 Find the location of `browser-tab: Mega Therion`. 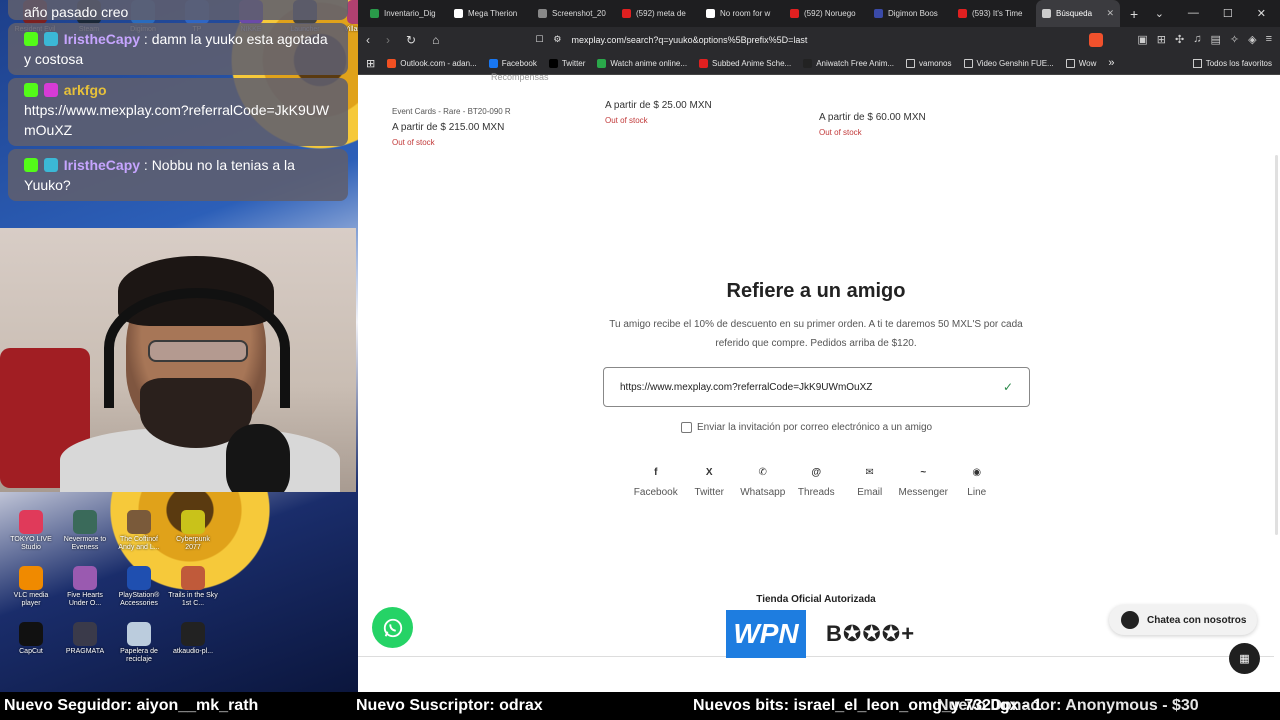

browser-tab: Mega Therion is located at coordinates (490, 13).